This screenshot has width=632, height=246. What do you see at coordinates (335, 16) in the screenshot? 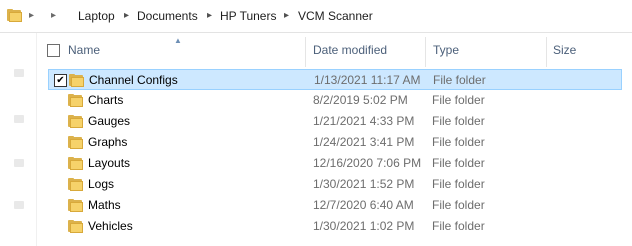
I see `breadcrumb-item-vcm-scanner: VCM Scanner` at bounding box center [335, 16].